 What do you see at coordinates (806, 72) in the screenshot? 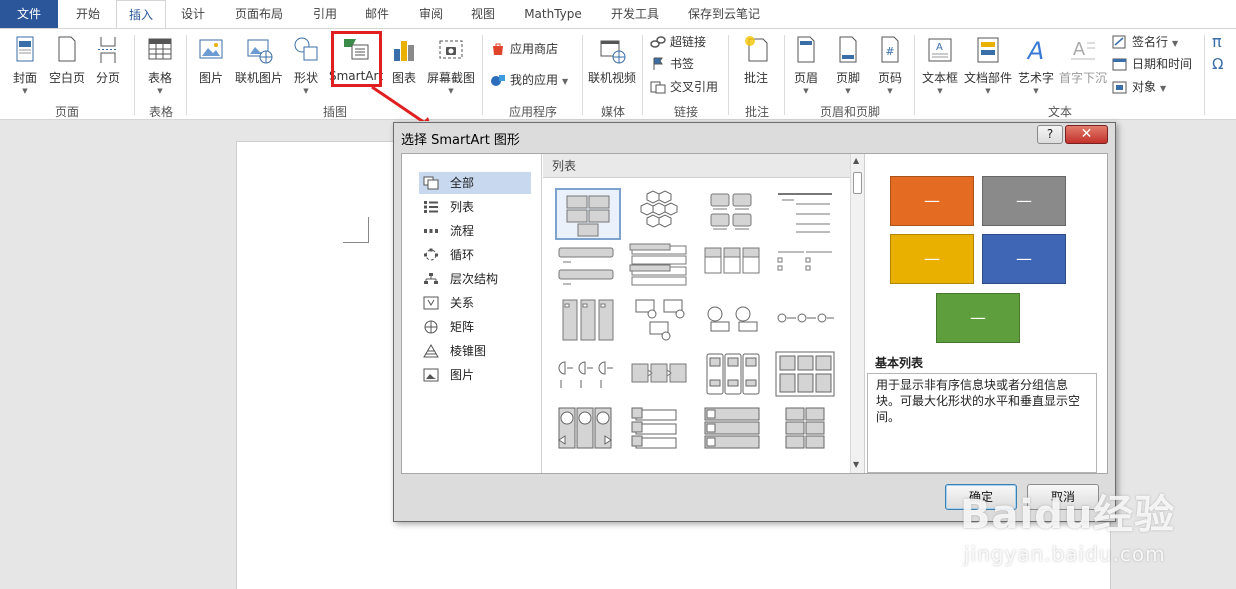
I see `header-button: 页眉 ▼` at bounding box center [806, 72].